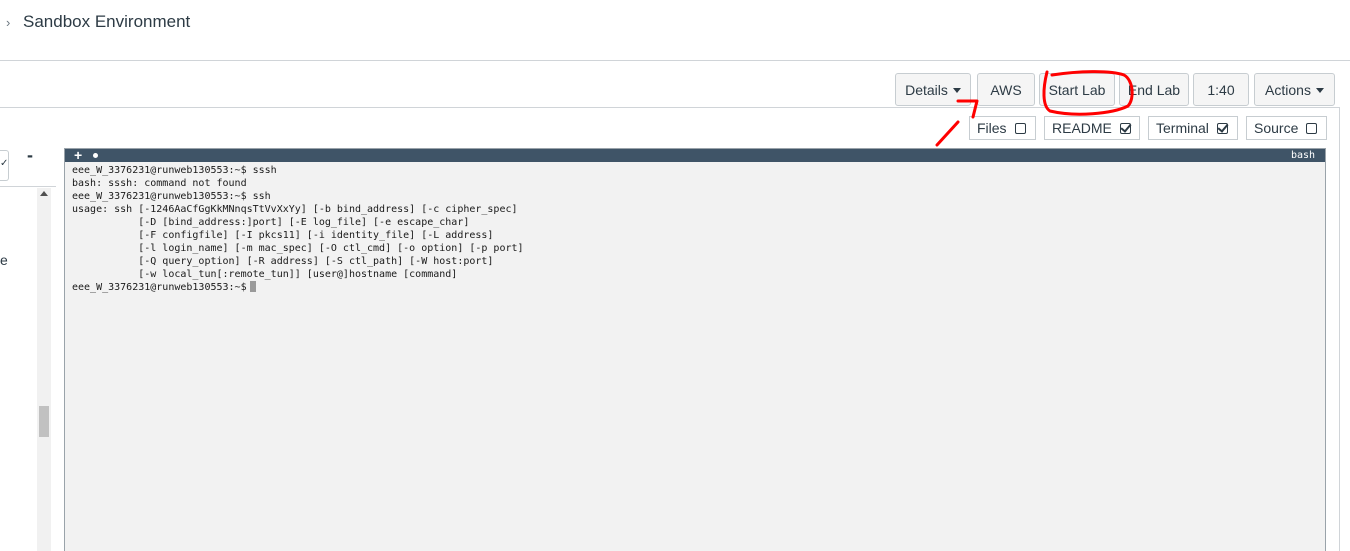 This screenshot has height=551, width=1350. Describe the element at coordinates (1082, 128) in the screenshot. I see `toggle-readme-label: README` at that location.